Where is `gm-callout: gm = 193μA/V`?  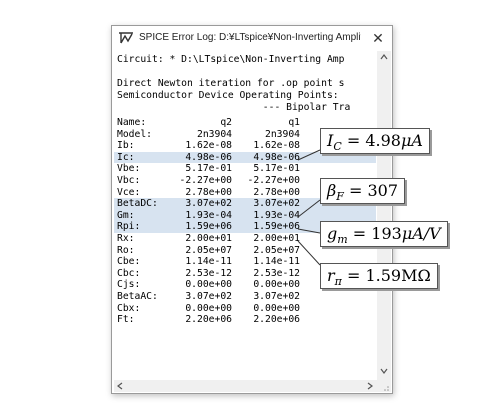 gm-callout: gm = 193μA/V is located at coordinates (384, 234).